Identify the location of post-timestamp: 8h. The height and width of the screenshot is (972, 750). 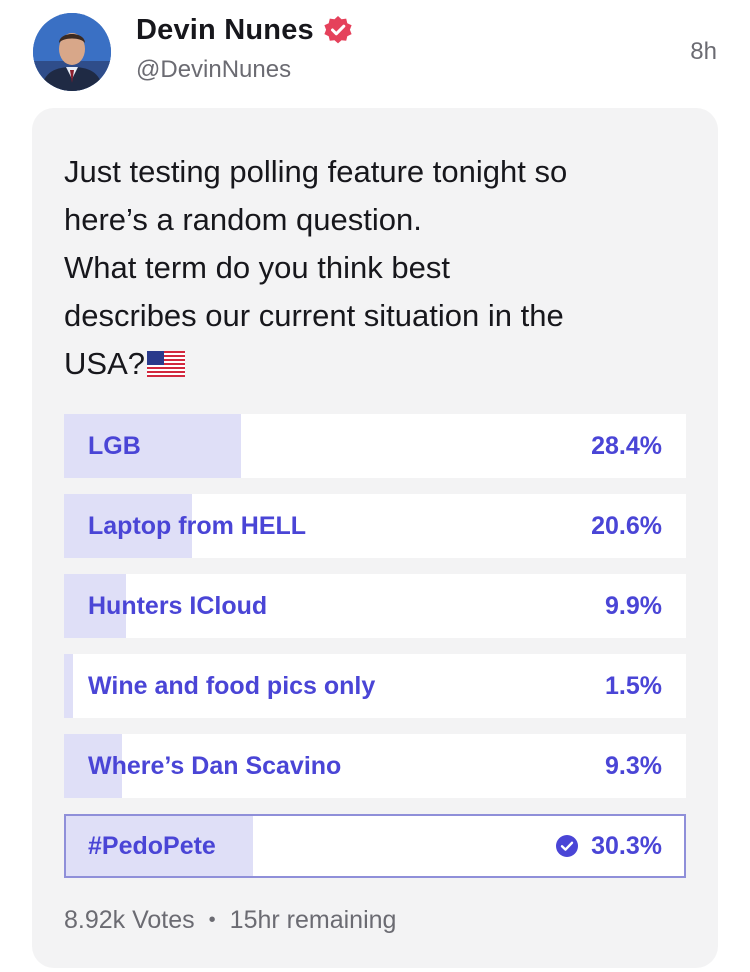
(703, 51).